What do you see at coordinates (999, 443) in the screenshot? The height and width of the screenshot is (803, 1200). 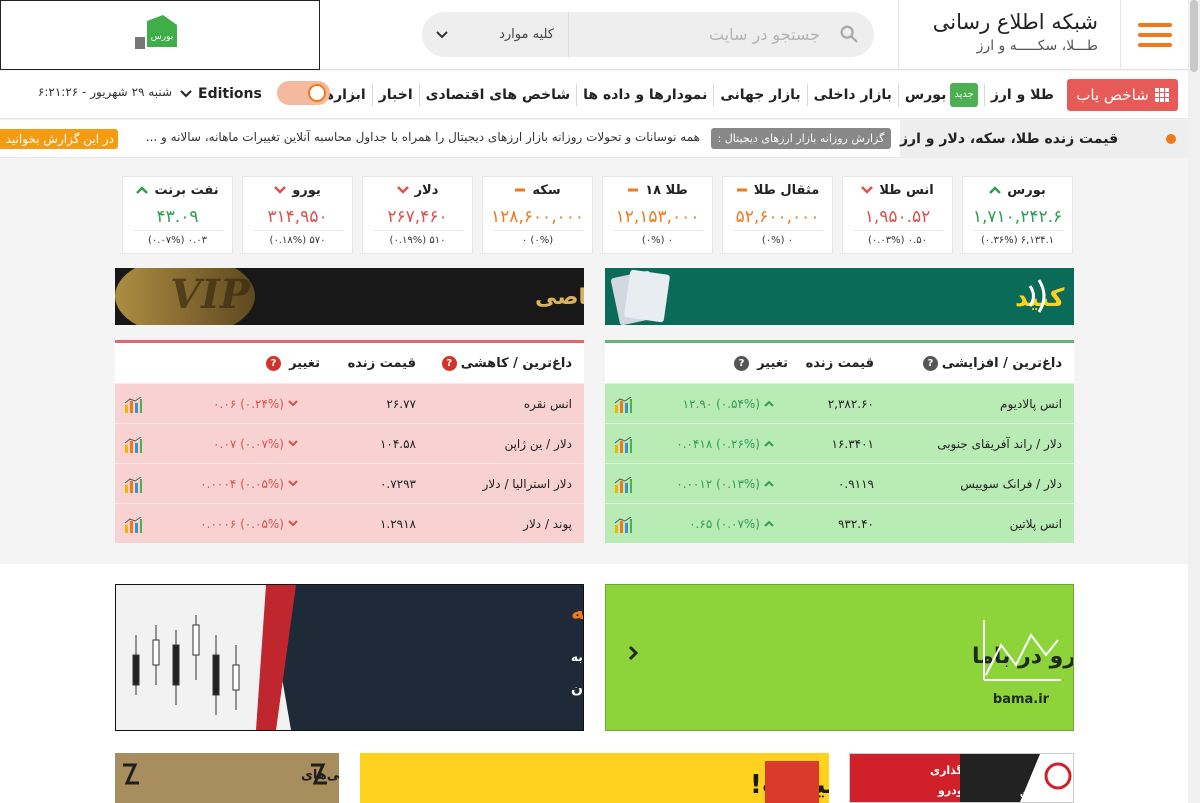 I see `row-name: دلار / راند آفریقای جنوبی` at bounding box center [999, 443].